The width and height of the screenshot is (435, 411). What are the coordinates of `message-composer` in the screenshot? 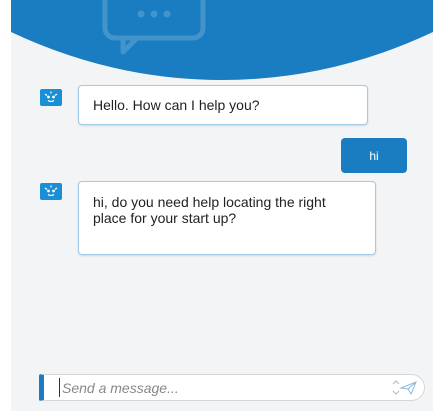 It's located at (232, 387).